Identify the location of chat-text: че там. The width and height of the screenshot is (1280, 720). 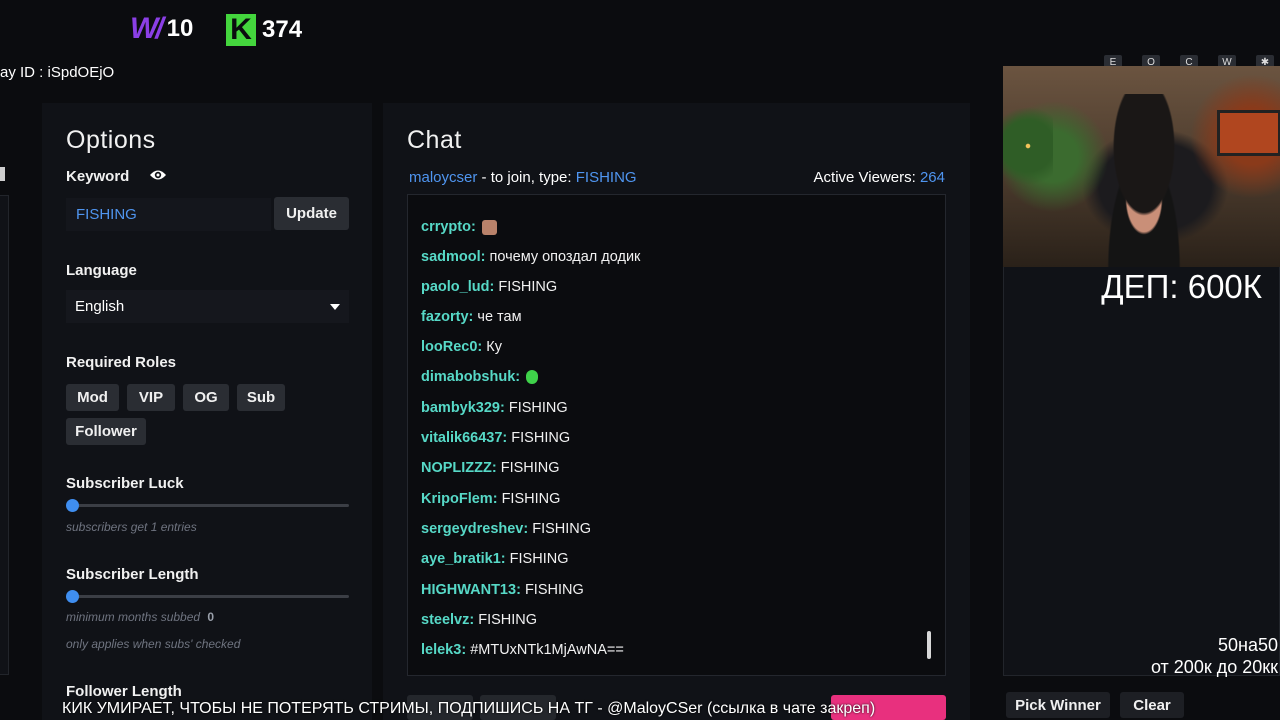
(499, 317).